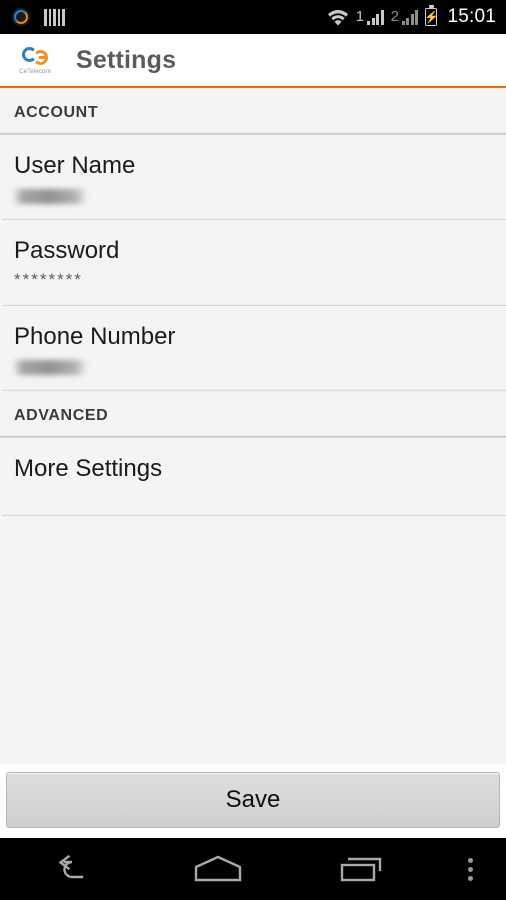  What do you see at coordinates (38, 17) in the screenshot?
I see `status-bar-notifications` at bounding box center [38, 17].